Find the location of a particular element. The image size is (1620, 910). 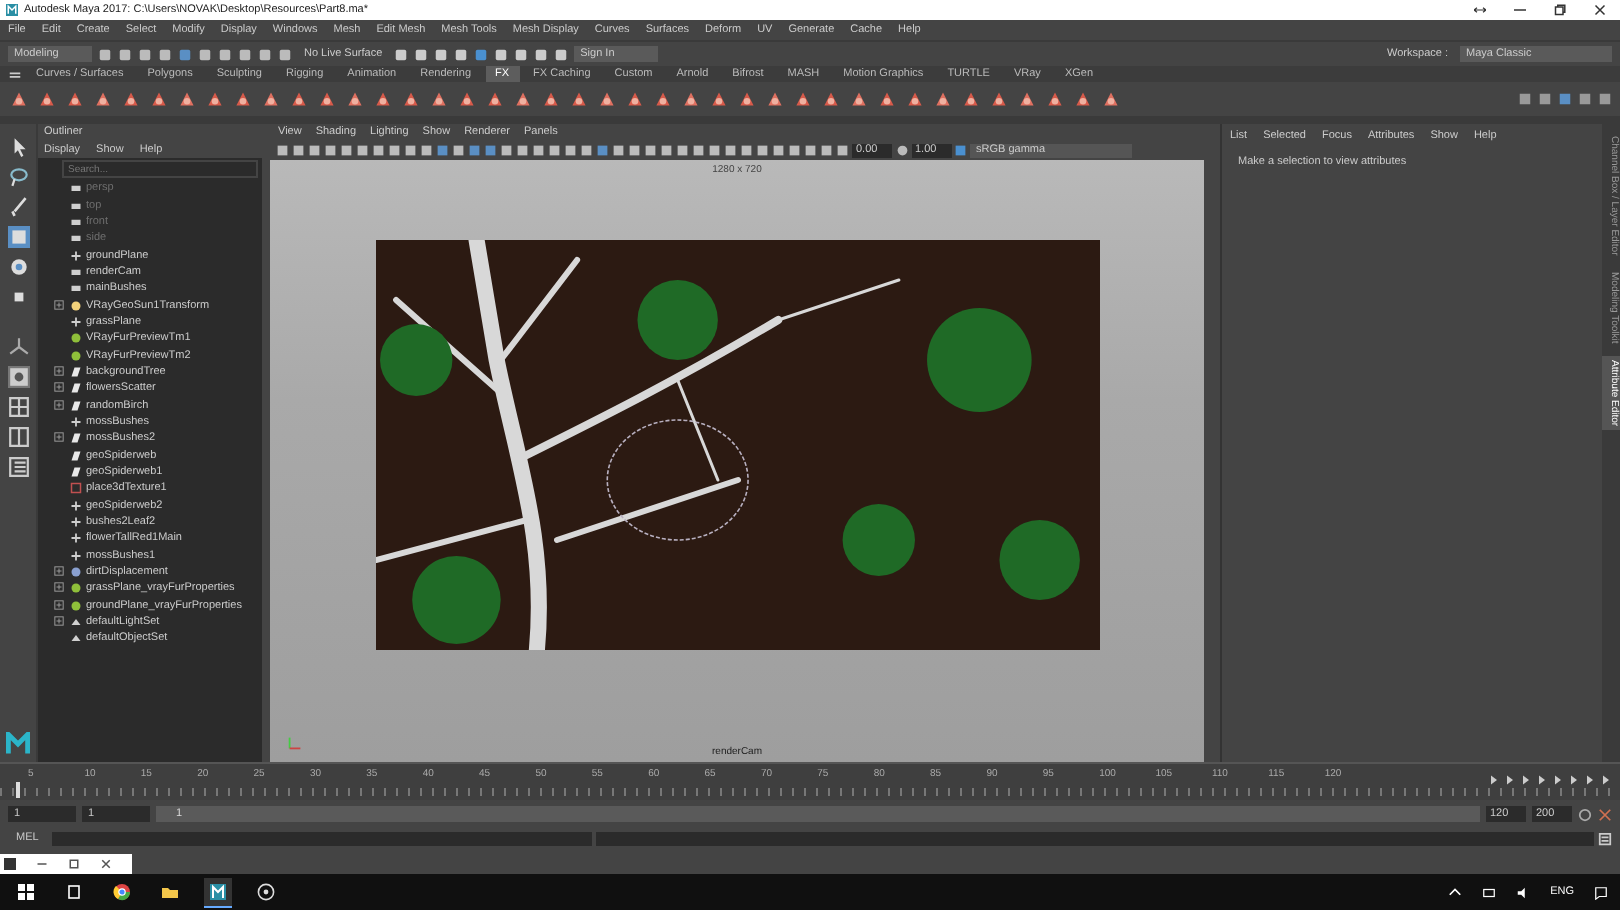

outliner-layout-icon is located at coordinates (18, 467).